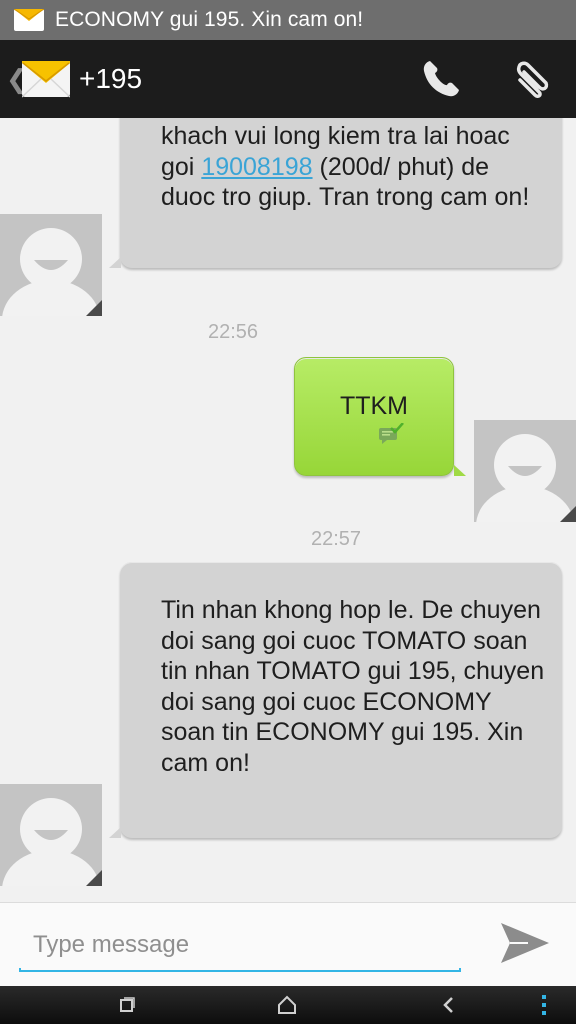  Describe the element at coordinates (441, 79) in the screenshot. I see `phone-icon` at that location.